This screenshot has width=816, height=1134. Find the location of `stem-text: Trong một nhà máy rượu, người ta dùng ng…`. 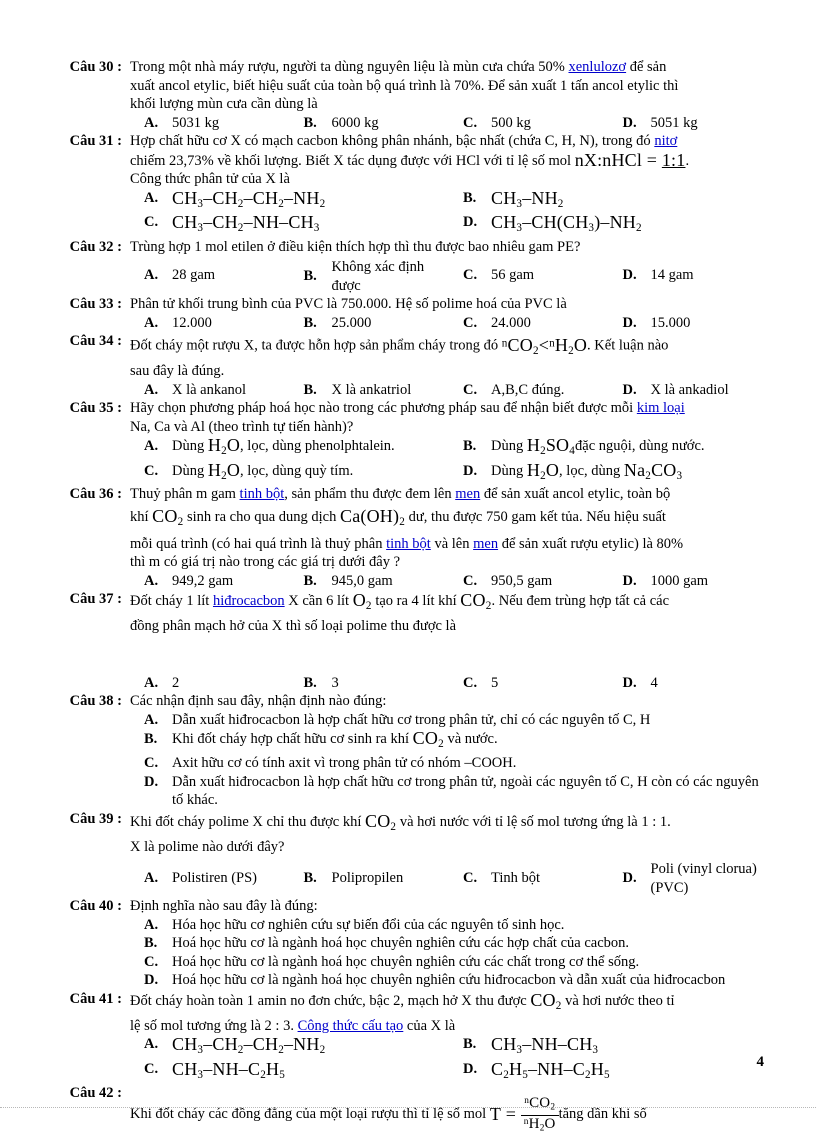

stem-text: Trong một nhà máy rượu, người ta dùng ng… is located at coordinates (349, 67).